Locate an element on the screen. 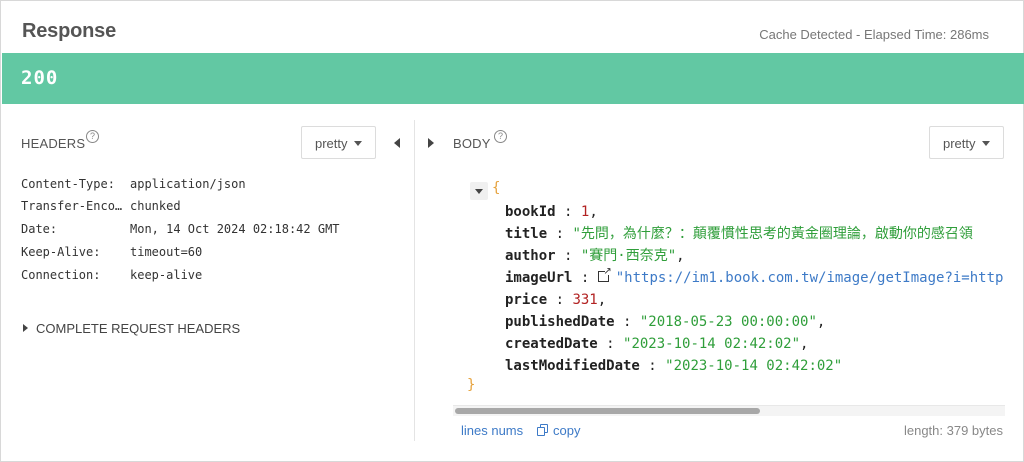  header-key: Keep-Alive: is located at coordinates (61, 252).